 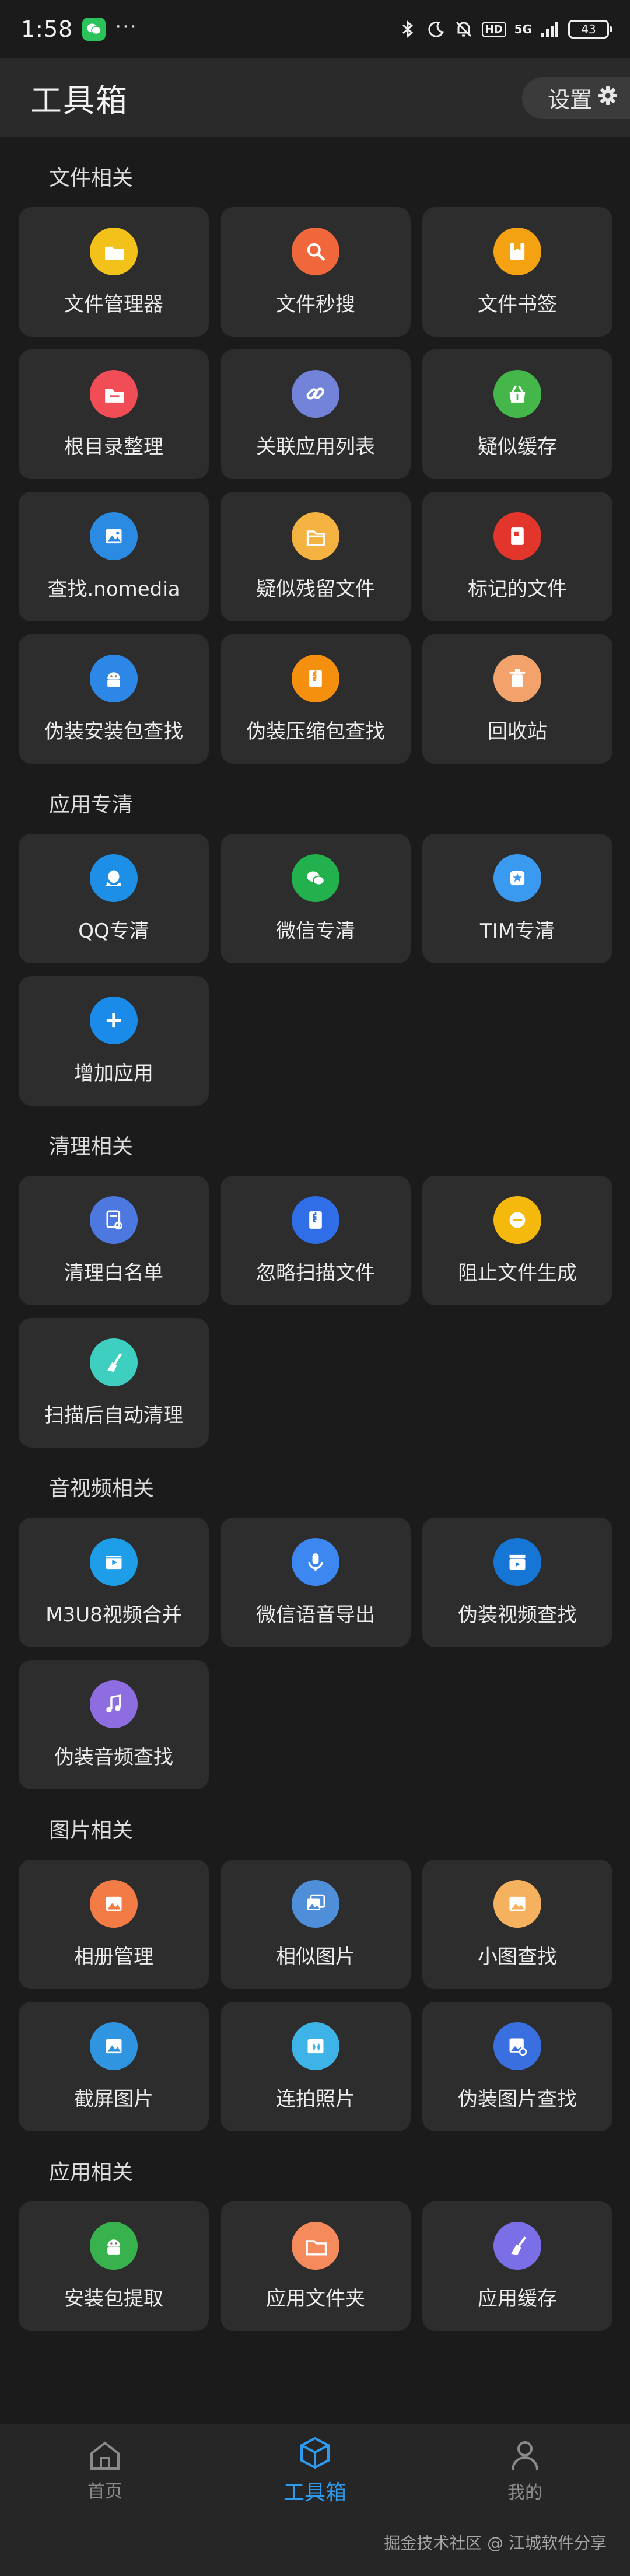 I want to click on tool-label: M3U8视频合并, so click(x=114, y=1615).